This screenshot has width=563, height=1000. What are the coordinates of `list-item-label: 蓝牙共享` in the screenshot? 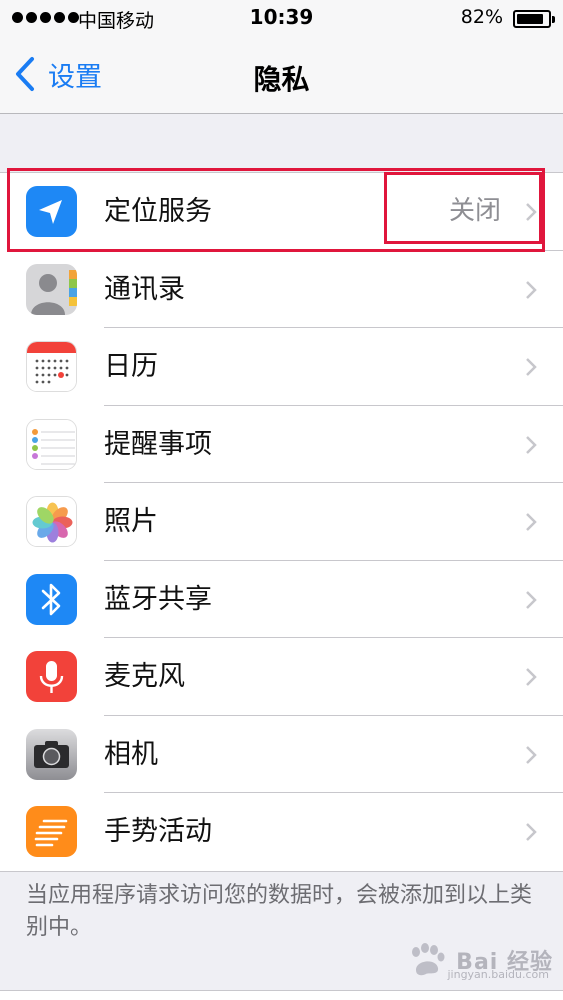 It's located at (158, 599).